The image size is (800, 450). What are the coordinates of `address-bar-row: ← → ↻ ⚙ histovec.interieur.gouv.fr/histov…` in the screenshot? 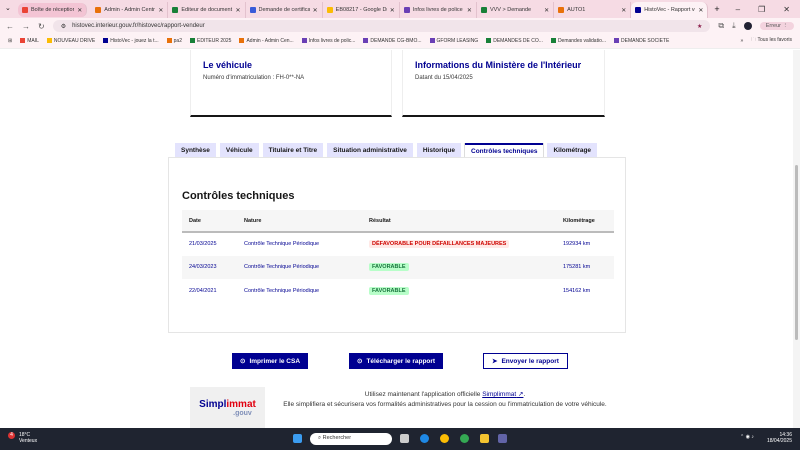 It's located at (400, 26).